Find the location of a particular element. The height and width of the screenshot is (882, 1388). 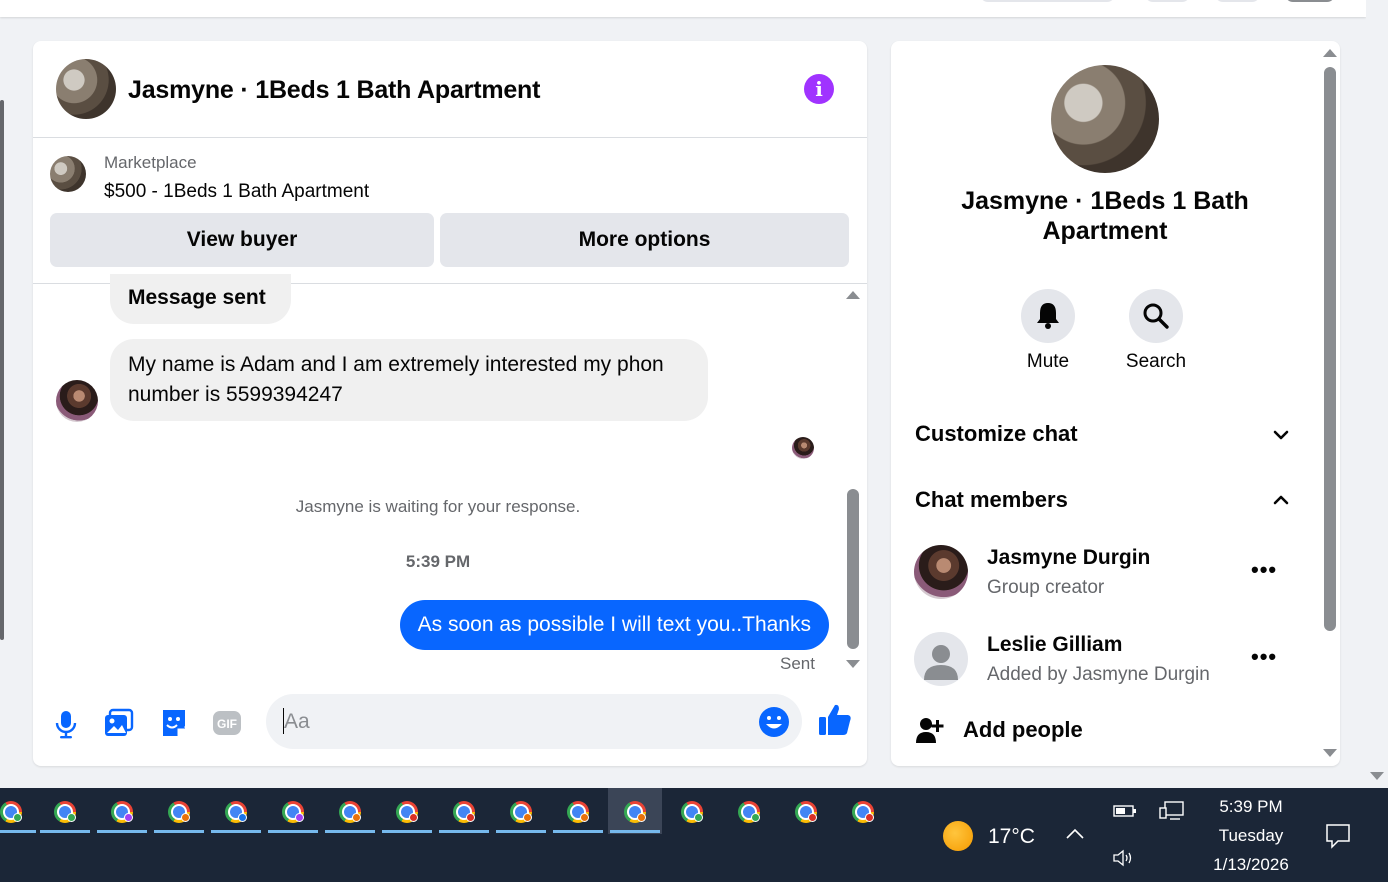

message-input: Aa is located at coordinates (534, 721).